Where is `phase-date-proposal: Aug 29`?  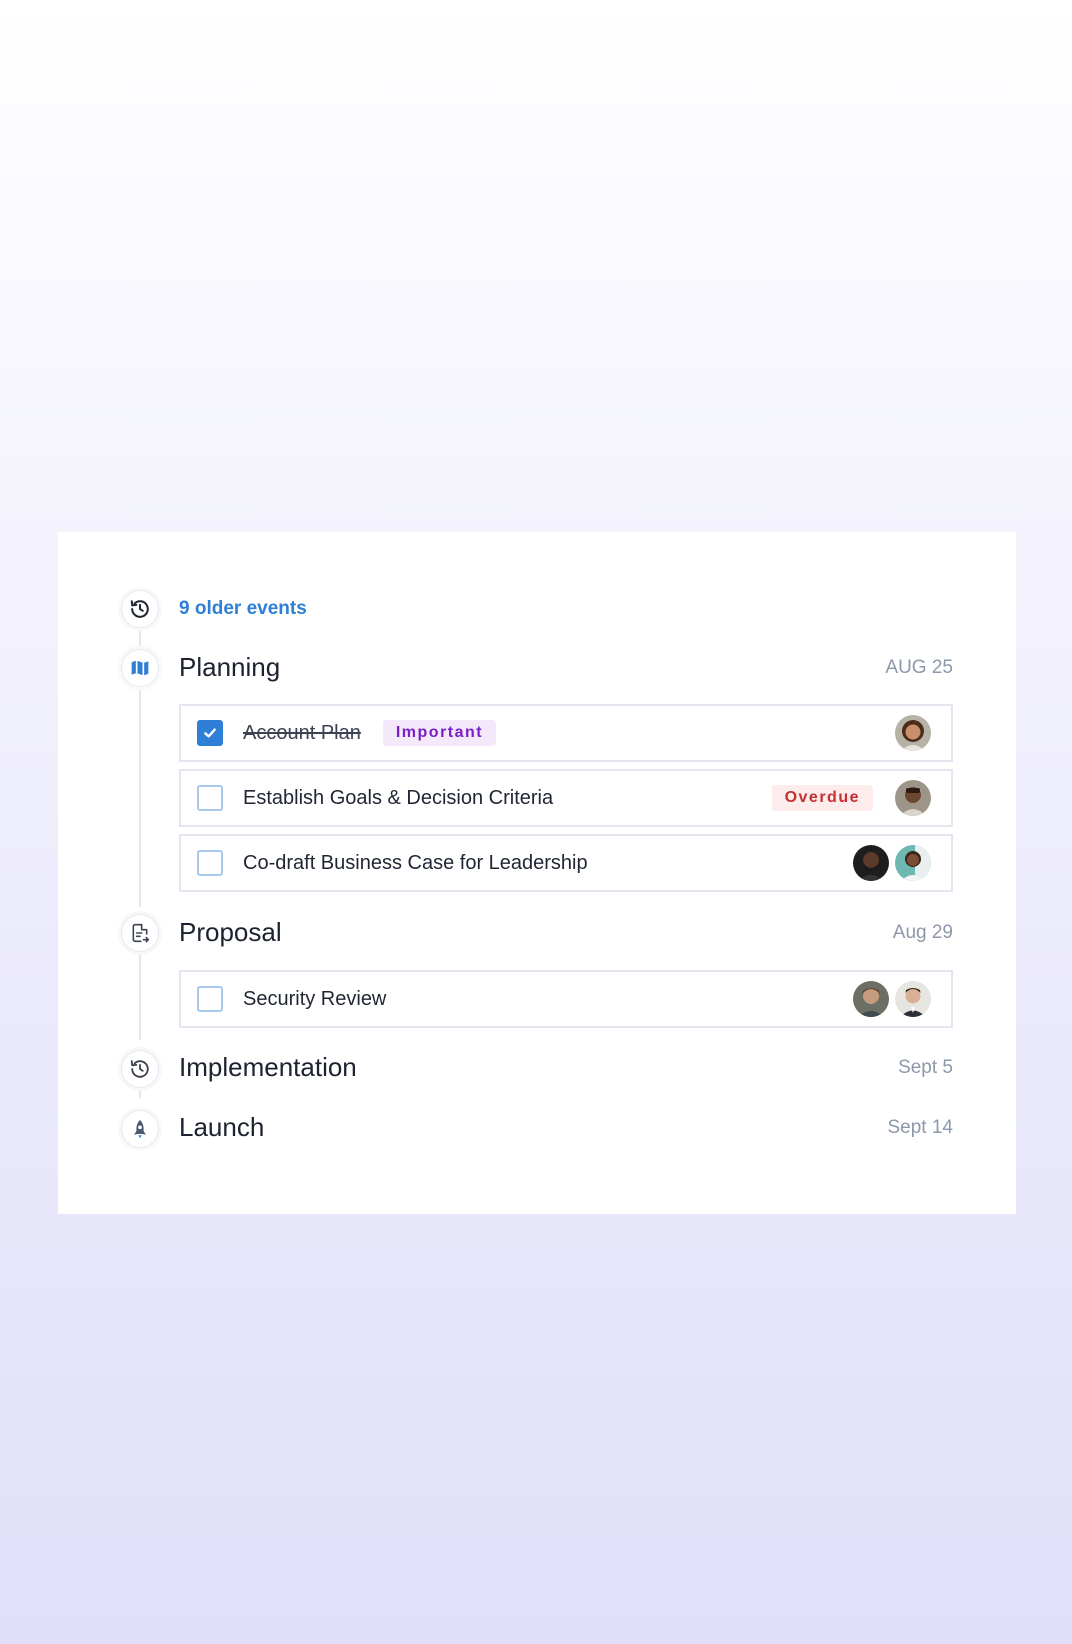
phase-date-proposal: Aug 29 is located at coordinates (922, 932).